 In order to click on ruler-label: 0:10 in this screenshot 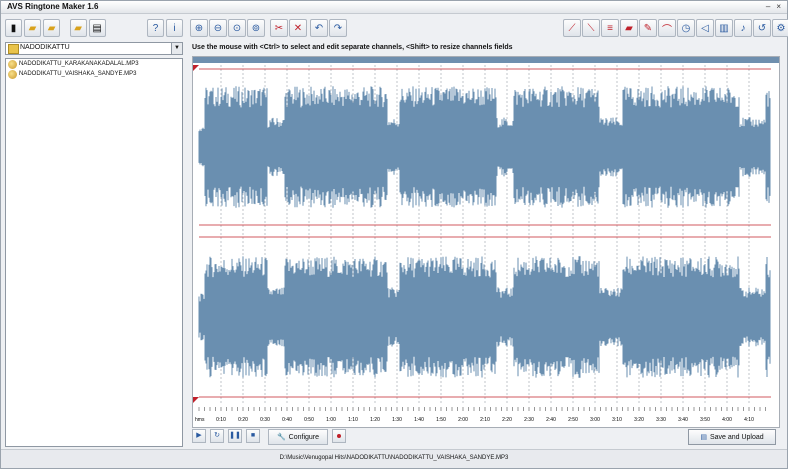, I will do `click(221, 420)`.